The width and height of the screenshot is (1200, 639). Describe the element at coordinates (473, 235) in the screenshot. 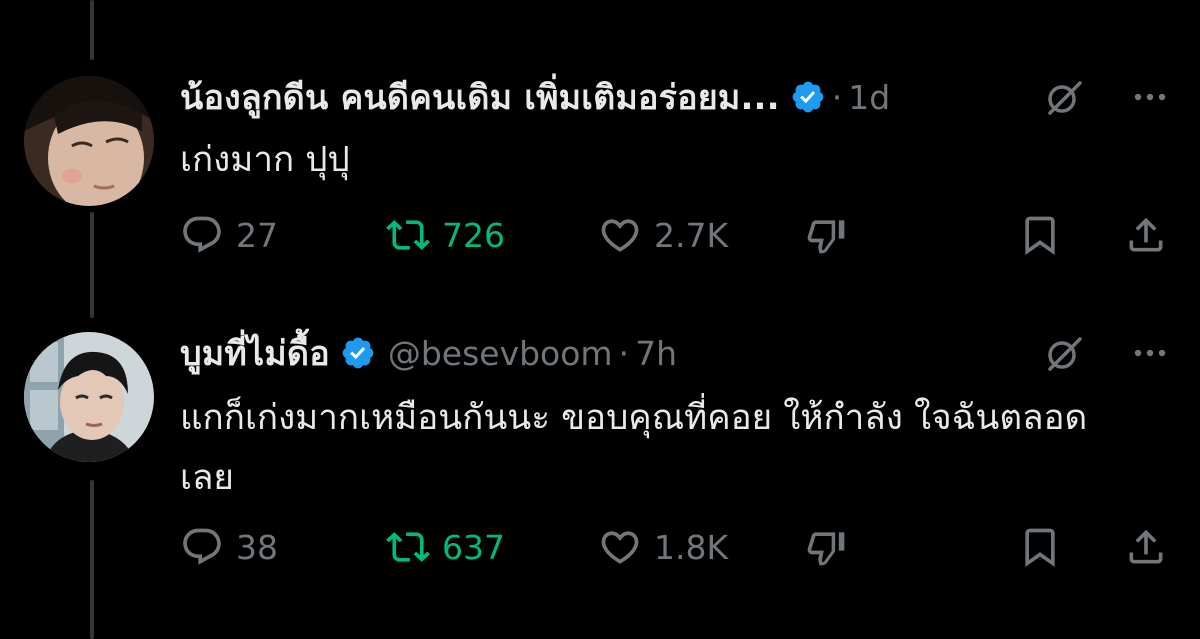

I see `retweet-count: 726` at that location.